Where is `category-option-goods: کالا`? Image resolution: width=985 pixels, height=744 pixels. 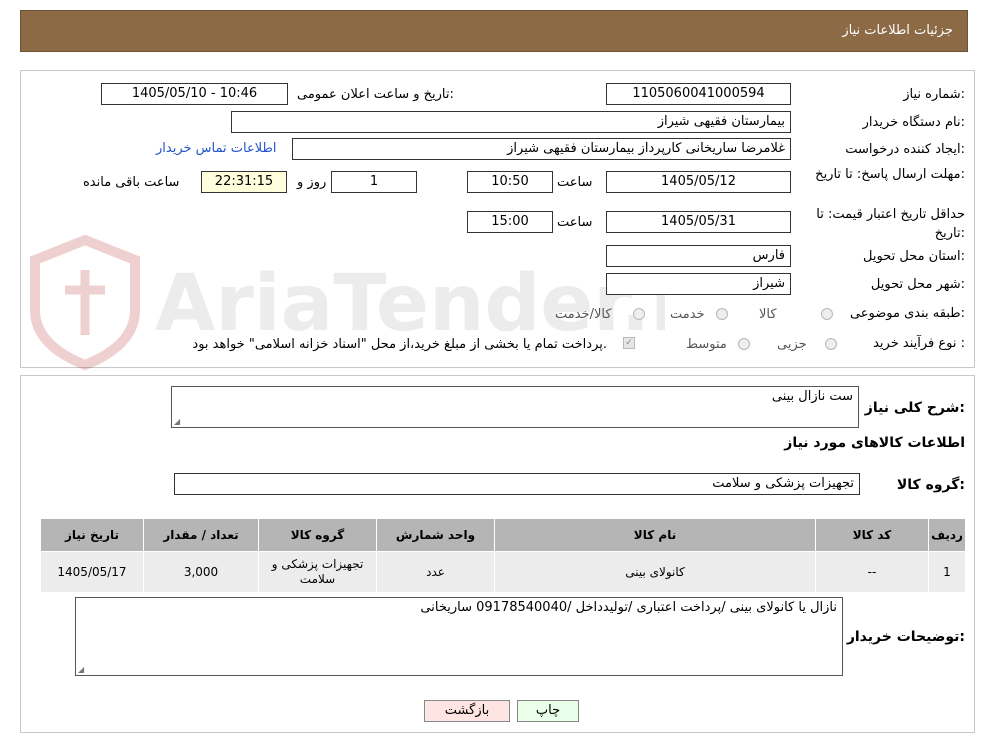
category-option-goods: کالا is located at coordinates (768, 314).